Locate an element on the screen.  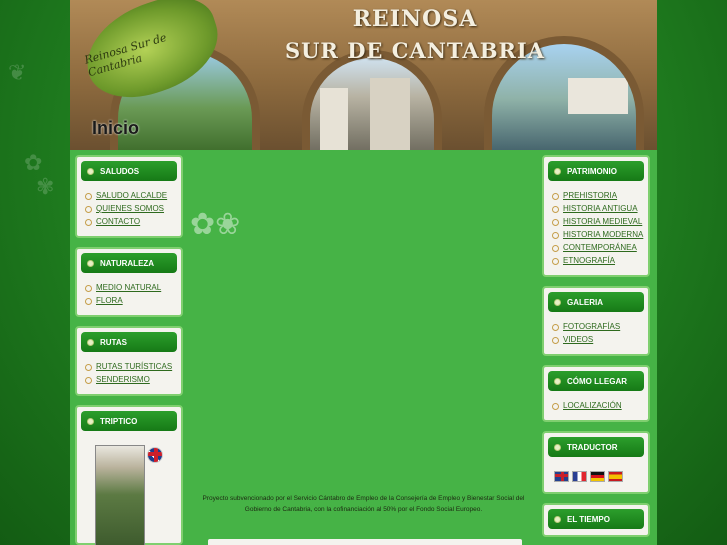
menu-title-como-llegar: CÓMO LLEGAR is located at coordinates (596, 381).